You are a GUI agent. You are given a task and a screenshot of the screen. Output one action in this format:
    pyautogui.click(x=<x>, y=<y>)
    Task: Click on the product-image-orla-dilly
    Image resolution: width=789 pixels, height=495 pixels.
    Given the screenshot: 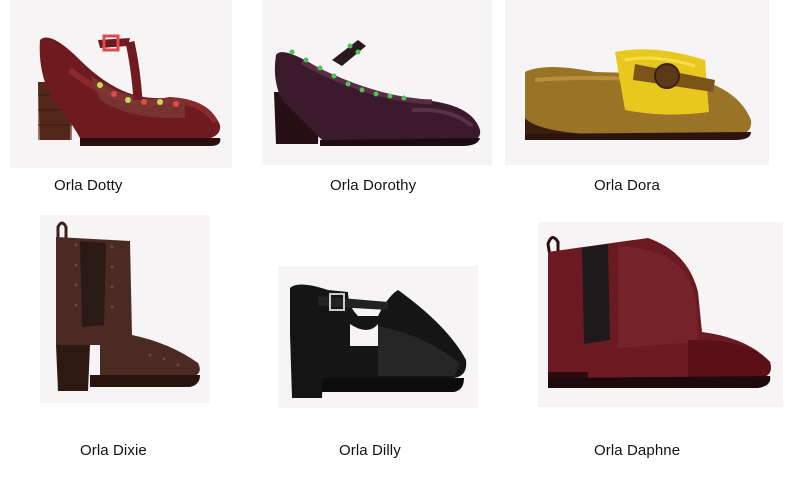 What is the action you would take?
    pyautogui.click(x=378, y=337)
    